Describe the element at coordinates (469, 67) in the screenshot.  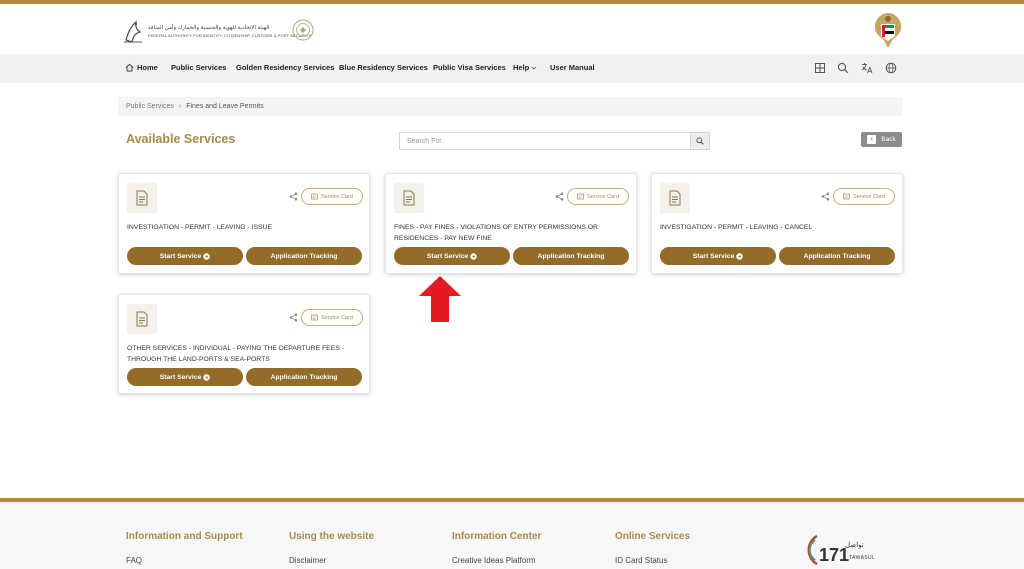
I see `nav-public-visa: Public Visa Services` at that location.